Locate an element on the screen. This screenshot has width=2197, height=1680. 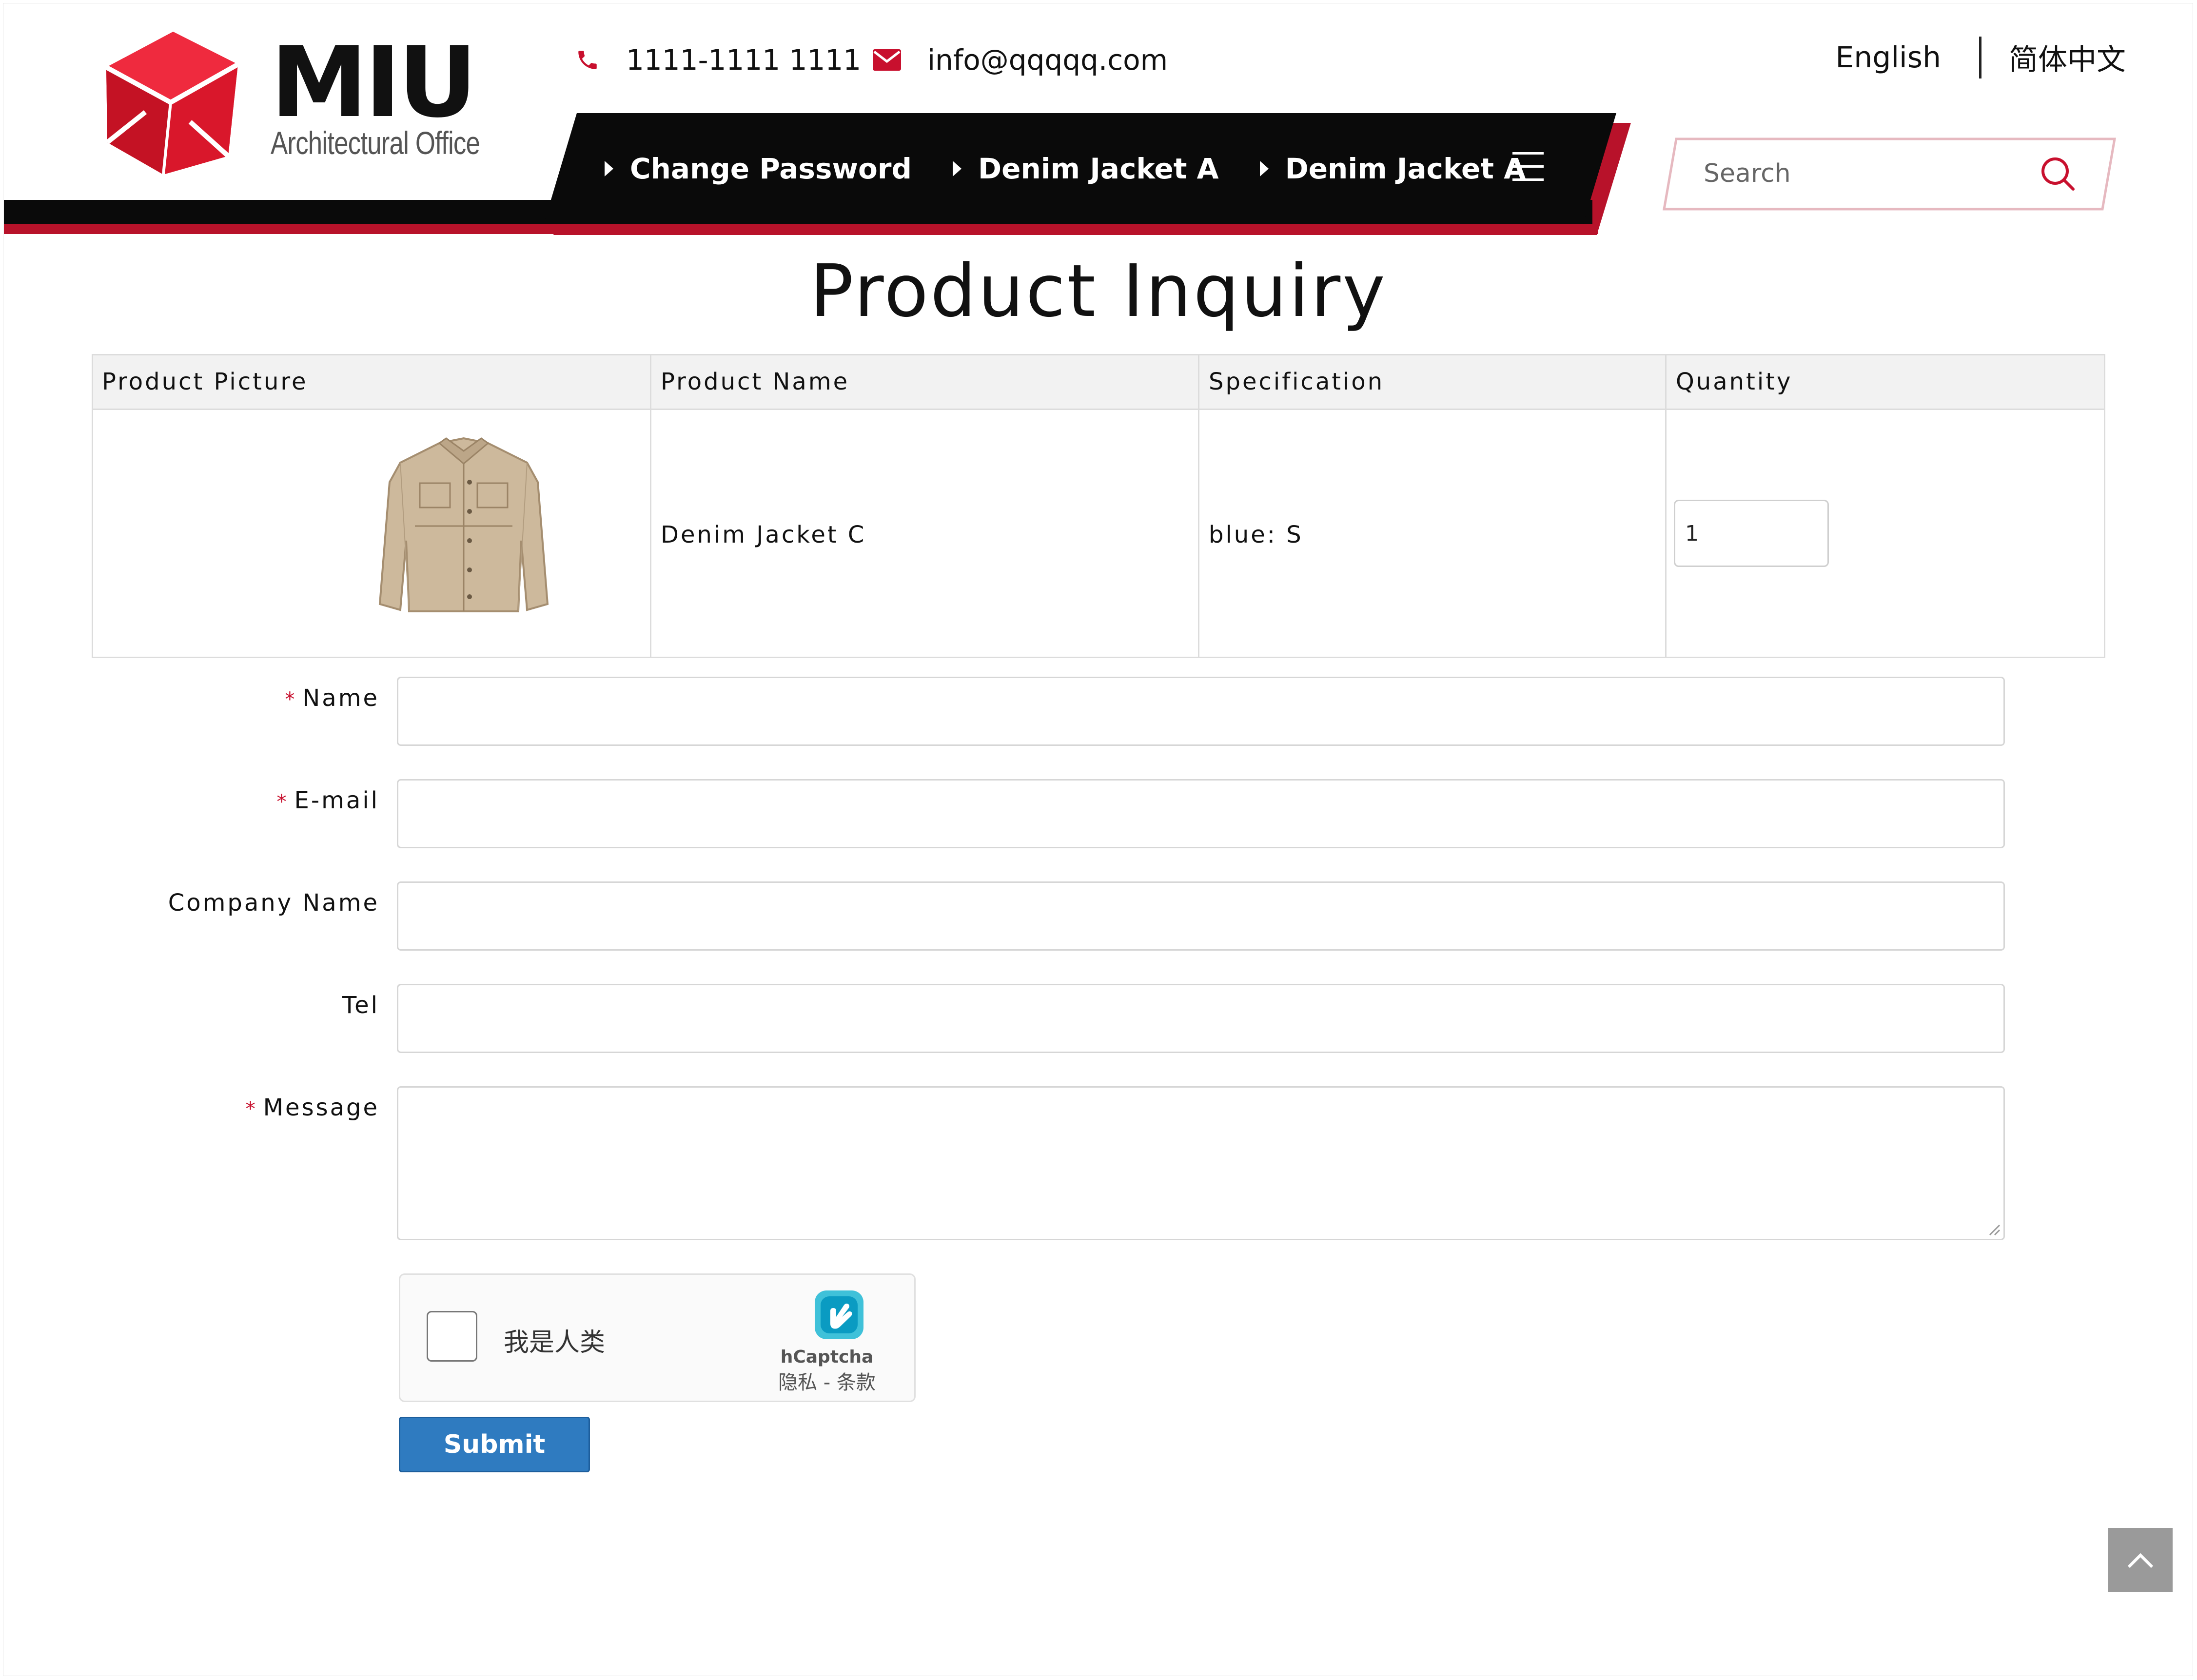
language-switcher: English 简体中文 is located at coordinates (1980, 57).